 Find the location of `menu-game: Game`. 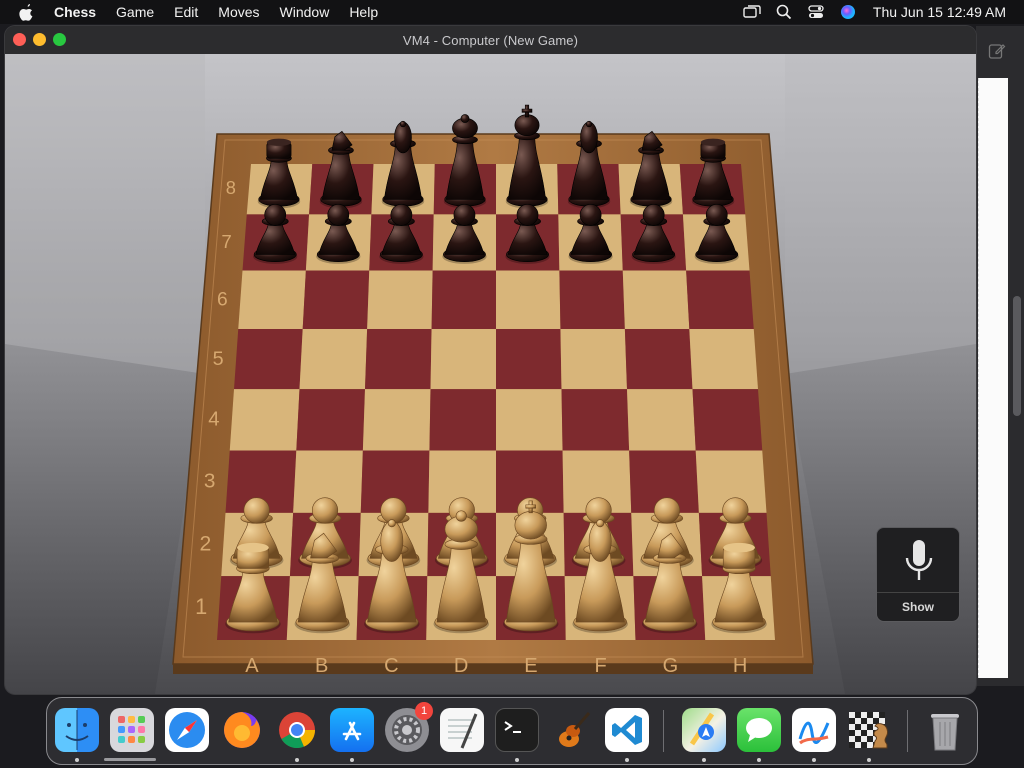

menu-game: Game is located at coordinates (135, 12).